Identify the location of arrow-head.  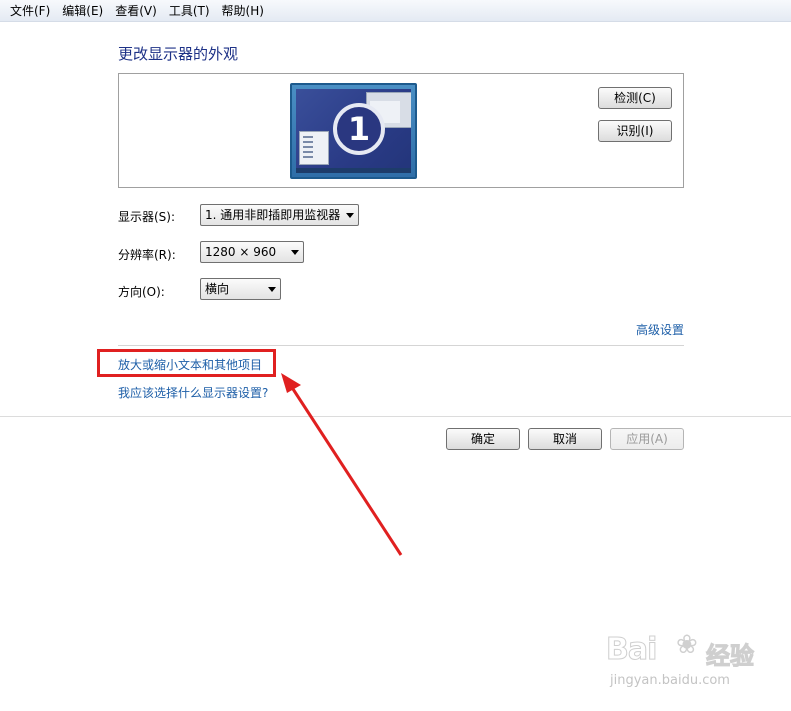
(291, 383).